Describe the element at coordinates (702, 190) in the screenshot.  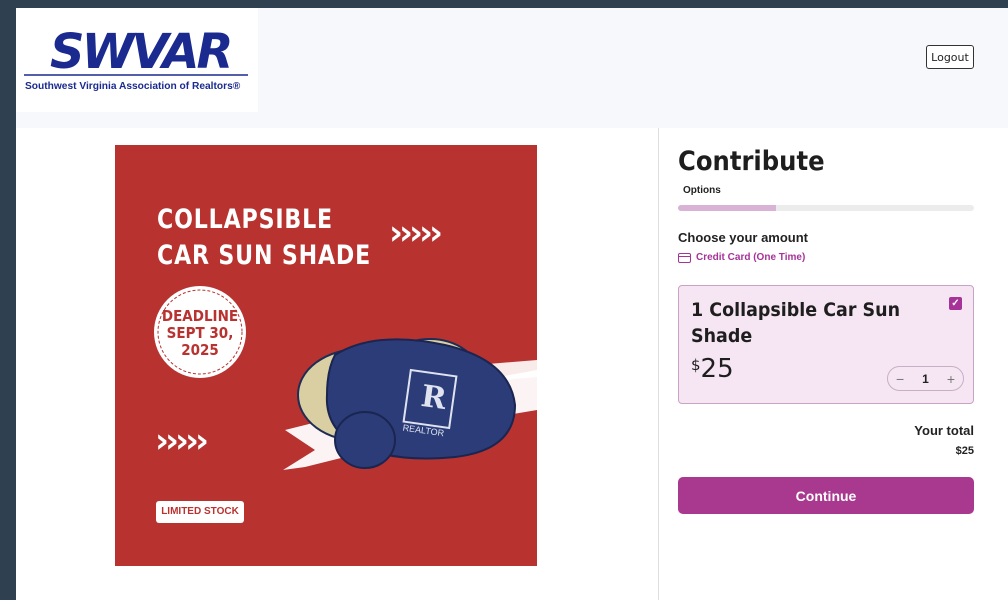
I see `step-label: Options` at that location.